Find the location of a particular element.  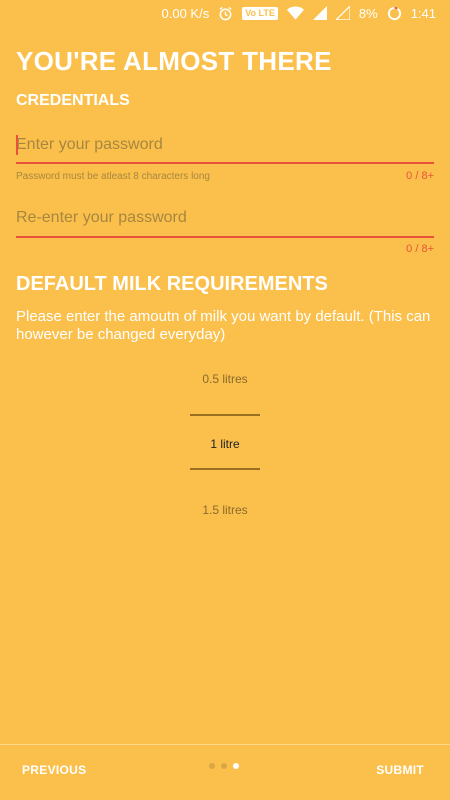

picker-option-selected: 1 litre is located at coordinates (225, 444).